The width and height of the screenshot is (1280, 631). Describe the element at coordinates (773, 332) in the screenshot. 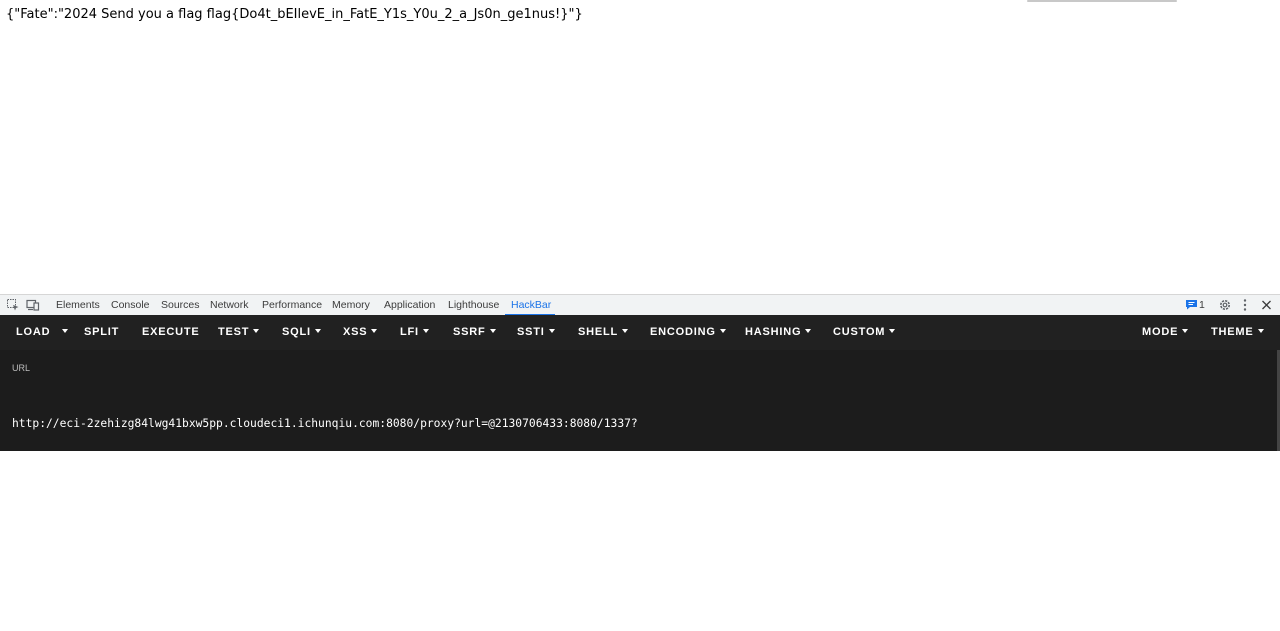

I see `hashing-menu-label: HASHING` at that location.